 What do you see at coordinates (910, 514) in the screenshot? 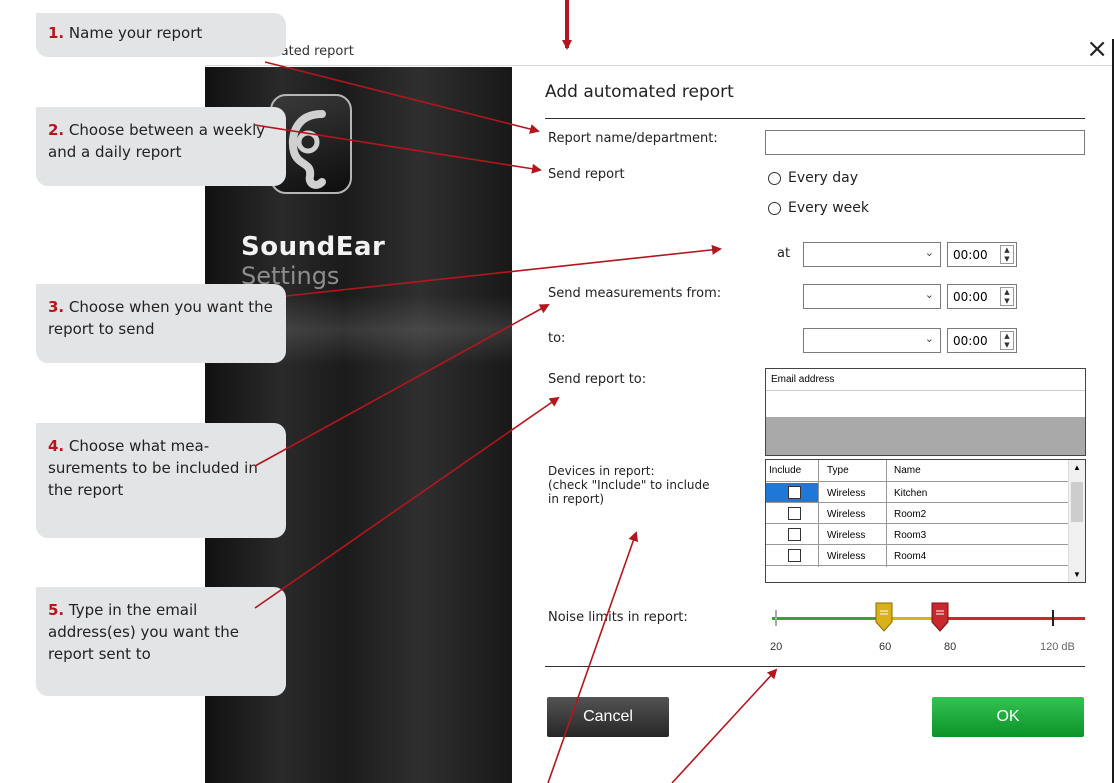
I see `device-name: Room2` at bounding box center [910, 514].